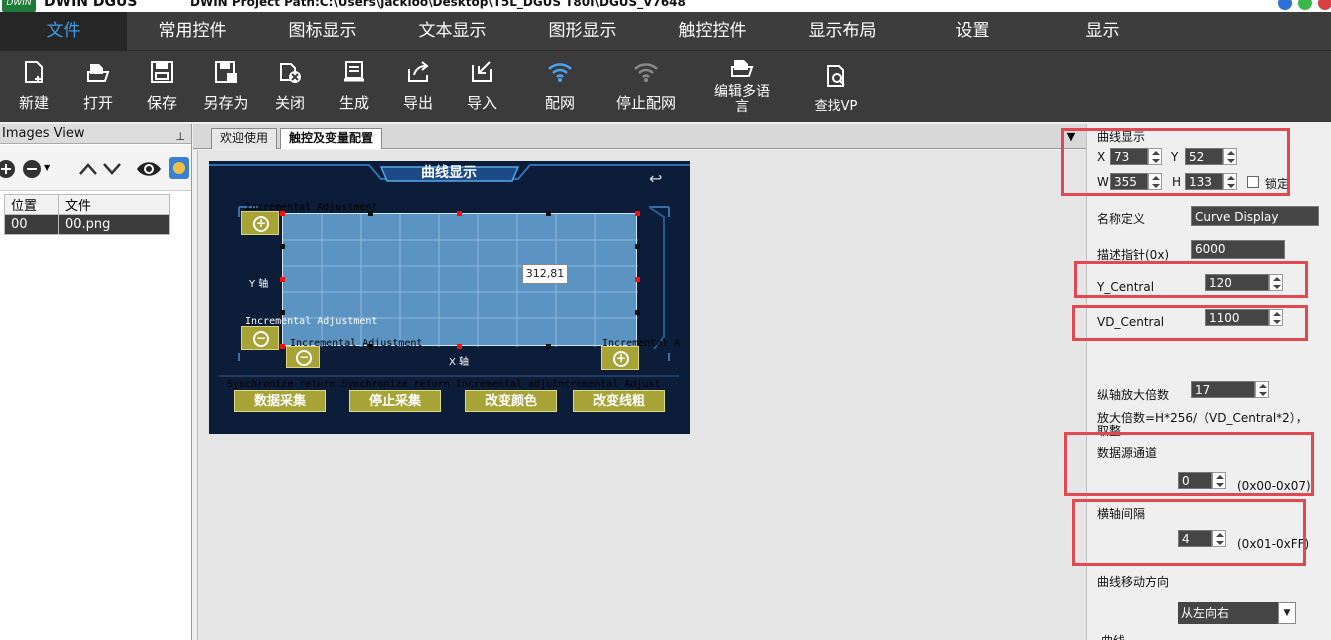  What do you see at coordinates (712, 31) in the screenshot?
I see `tab-touch-controls: 触控控件` at bounding box center [712, 31].